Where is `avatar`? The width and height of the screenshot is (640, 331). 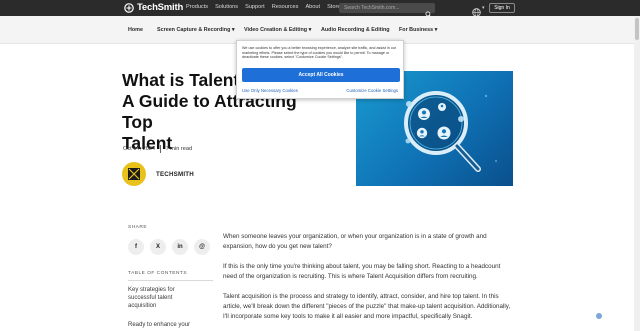
avatar is located at coordinates (134, 174).